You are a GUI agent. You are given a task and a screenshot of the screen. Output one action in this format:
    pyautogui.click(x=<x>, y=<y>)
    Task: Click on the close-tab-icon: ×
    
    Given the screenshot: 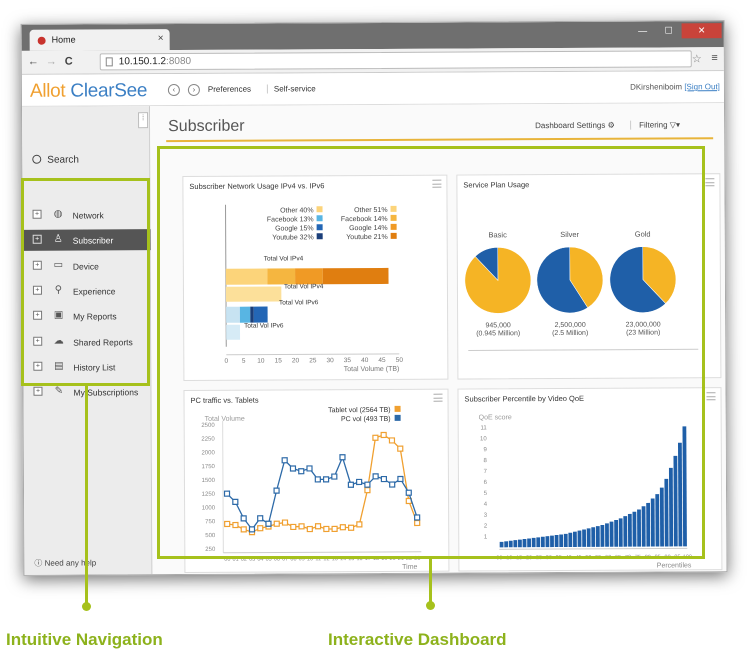 What is the action you would take?
    pyautogui.click(x=161, y=38)
    